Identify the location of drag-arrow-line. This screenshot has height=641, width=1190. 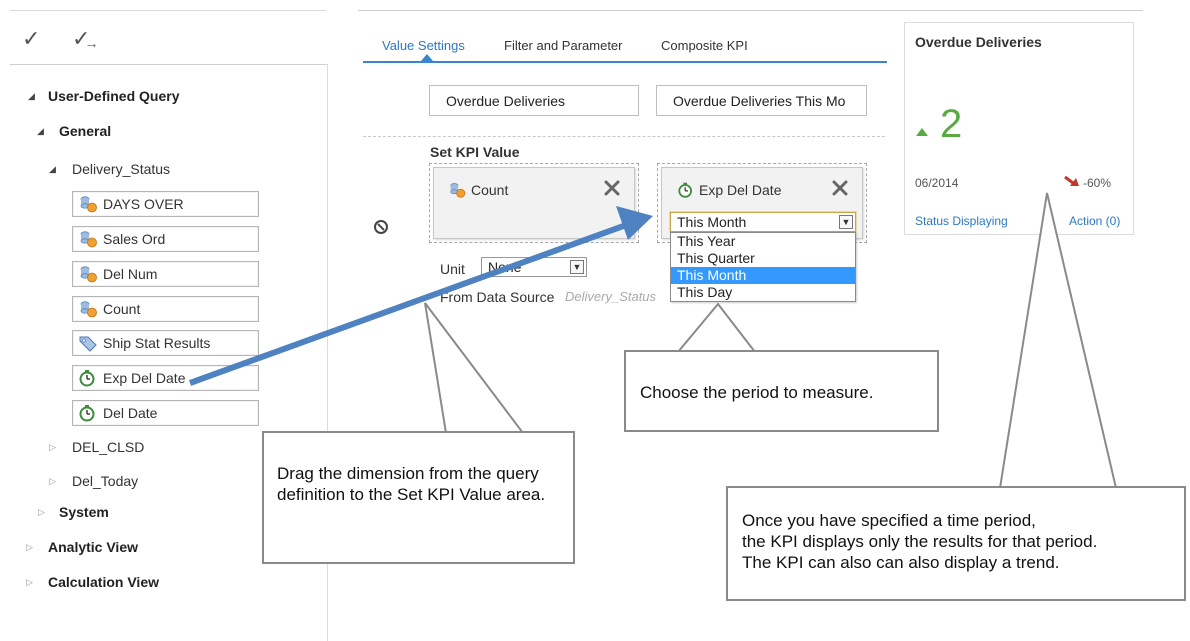
(415, 301).